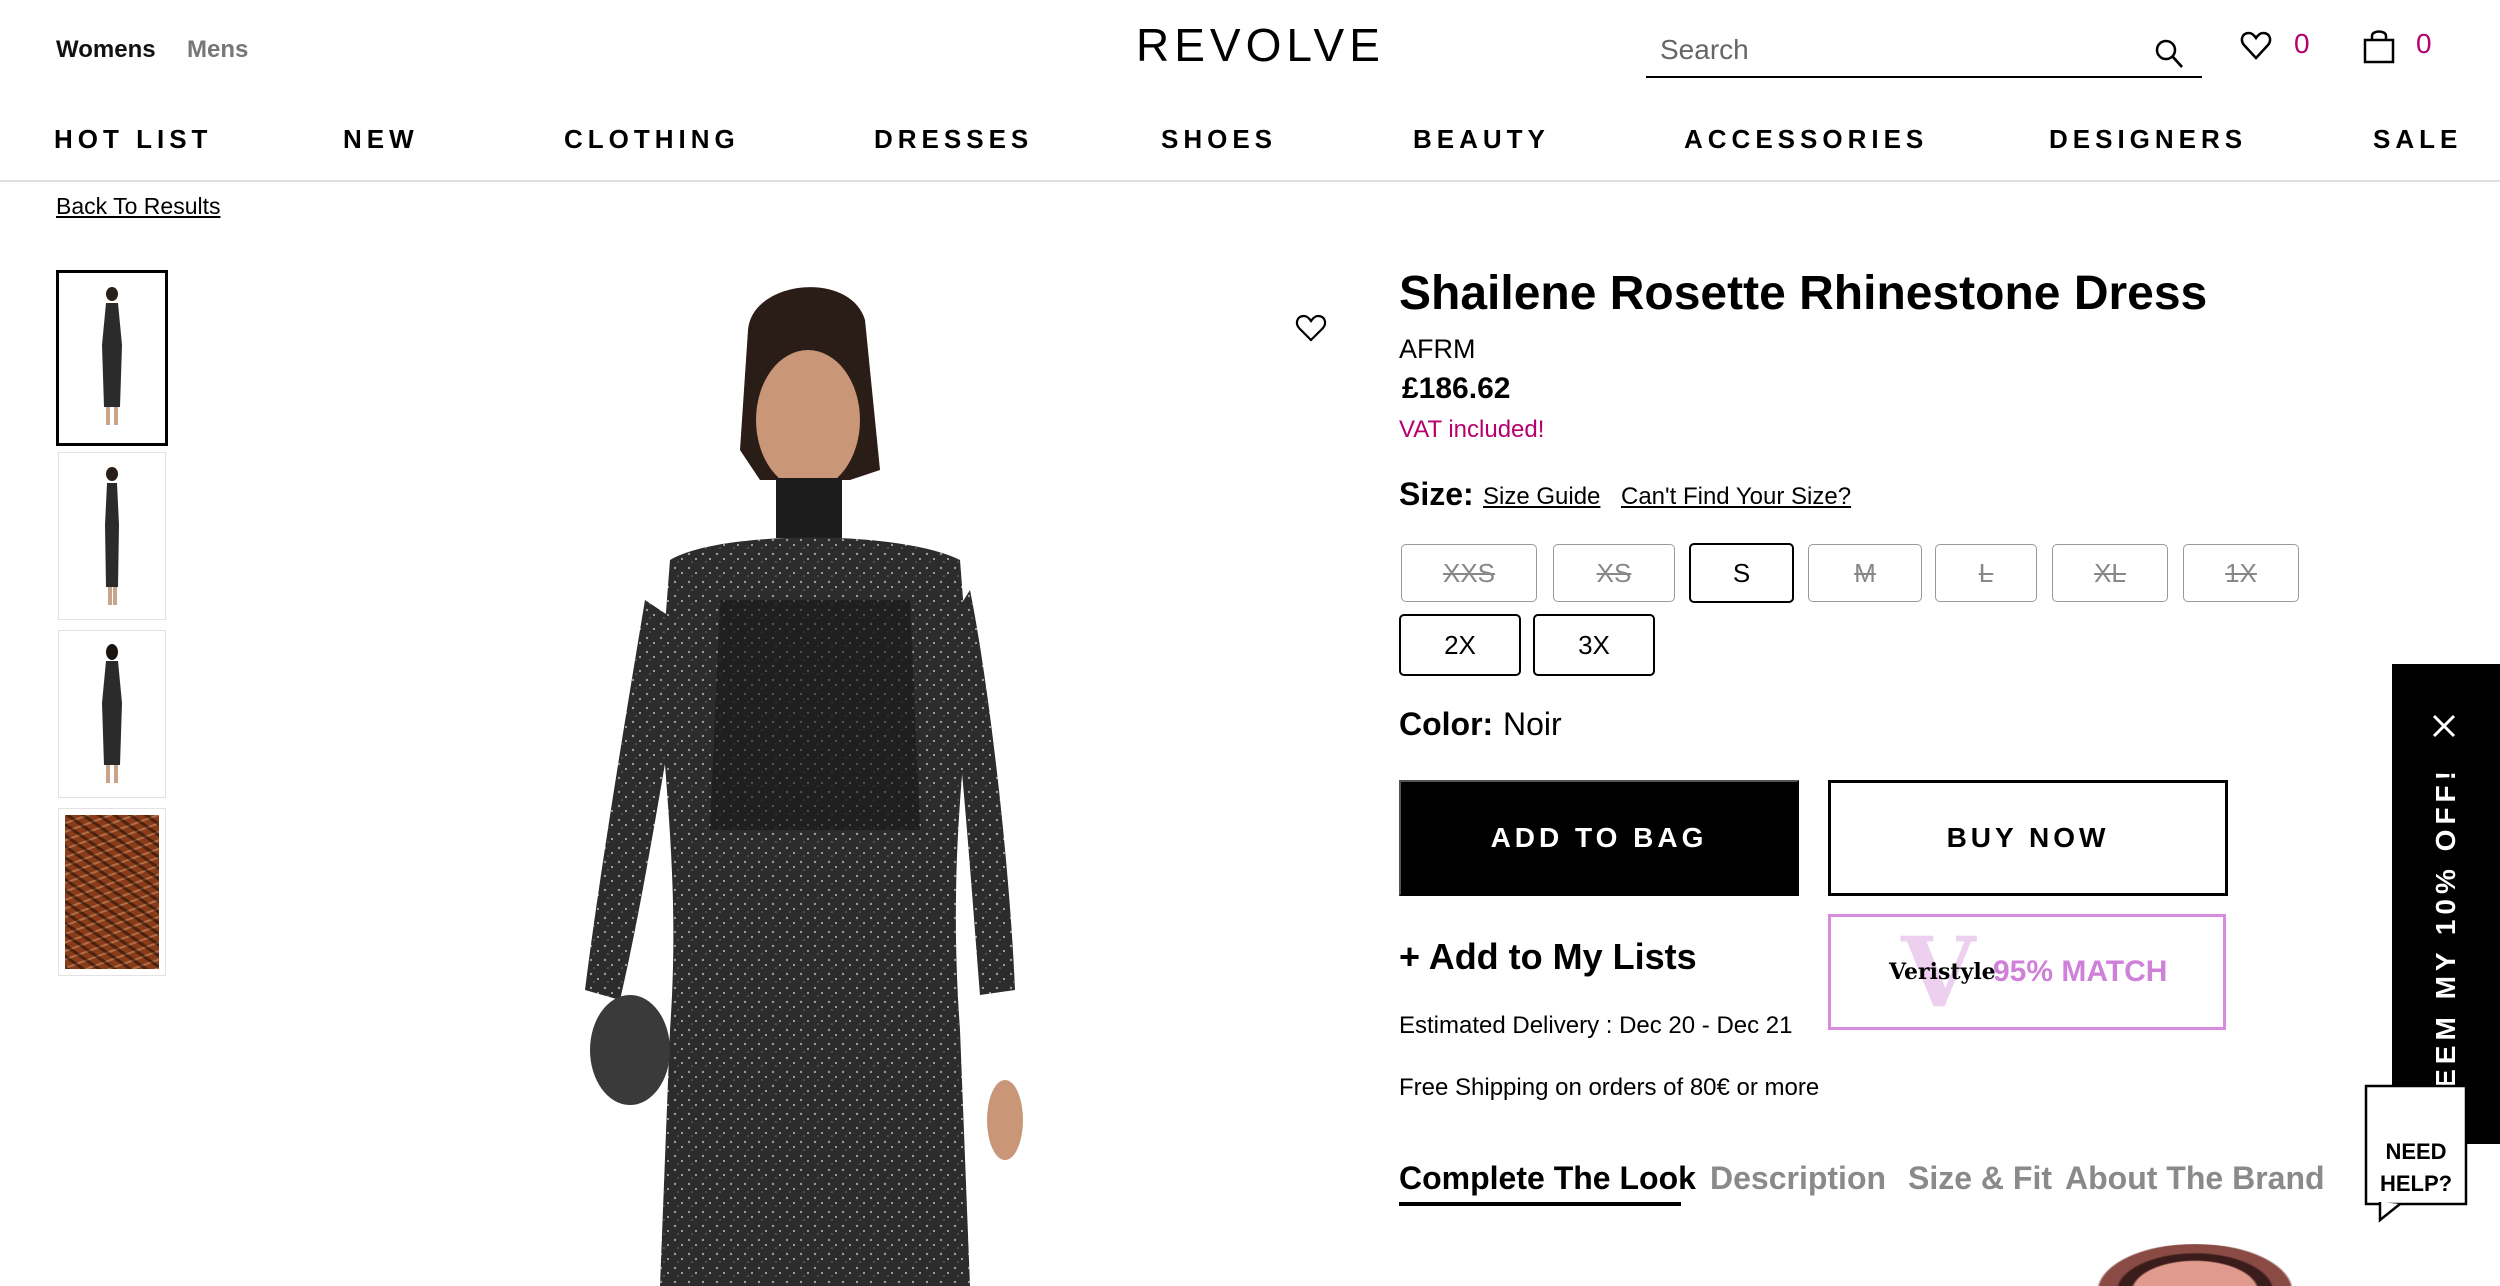 The image size is (2500, 1286). What do you see at coordinates (1547, 1178) in the screenshot?
I see `tab-complete-the-look: Complete The Look` at bounding box center [1547, 1178].